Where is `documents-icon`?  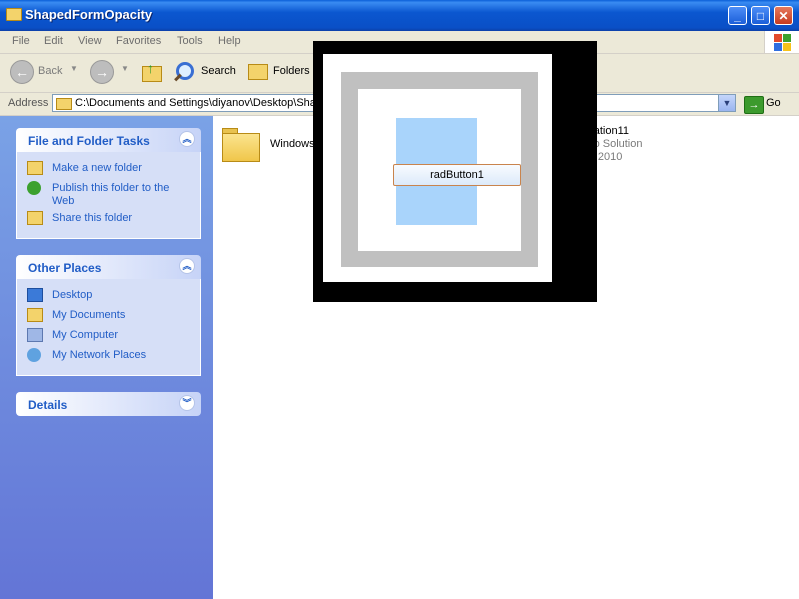
documents-icon is located at coordinates (35, 315).